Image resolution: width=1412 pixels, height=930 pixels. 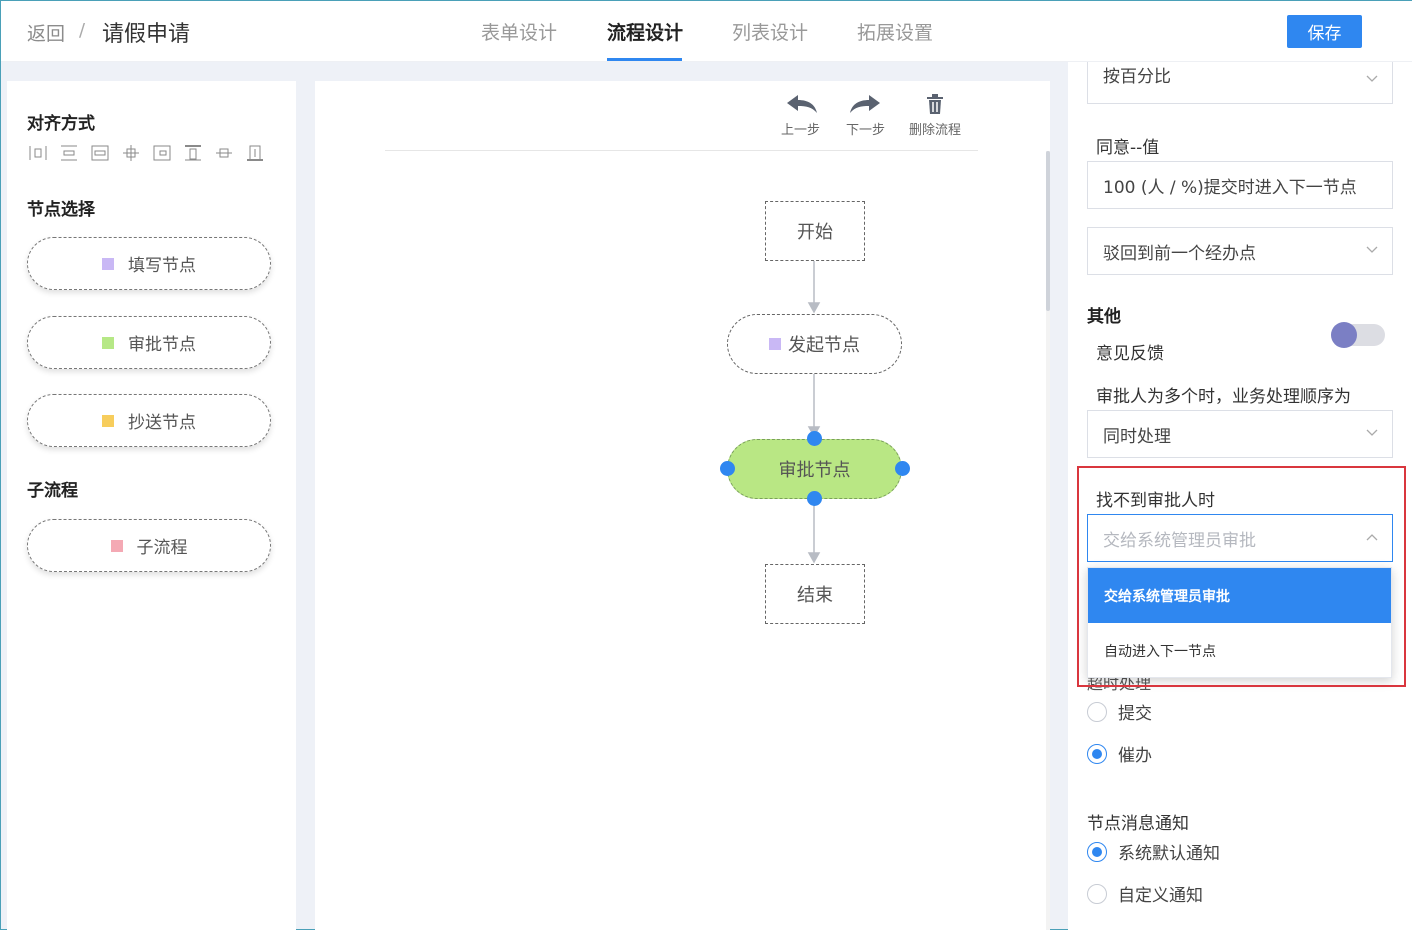 What do you see at coordinates (1145, 893) in the screenshot?
I see `notify-option-custom: 自定义通知` at bounding box center [1145, 893].